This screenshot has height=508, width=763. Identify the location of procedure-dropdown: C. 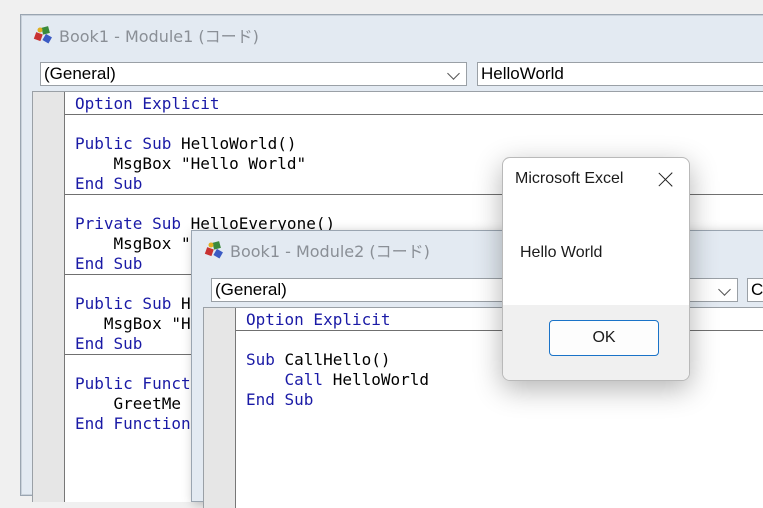
(755, 290).